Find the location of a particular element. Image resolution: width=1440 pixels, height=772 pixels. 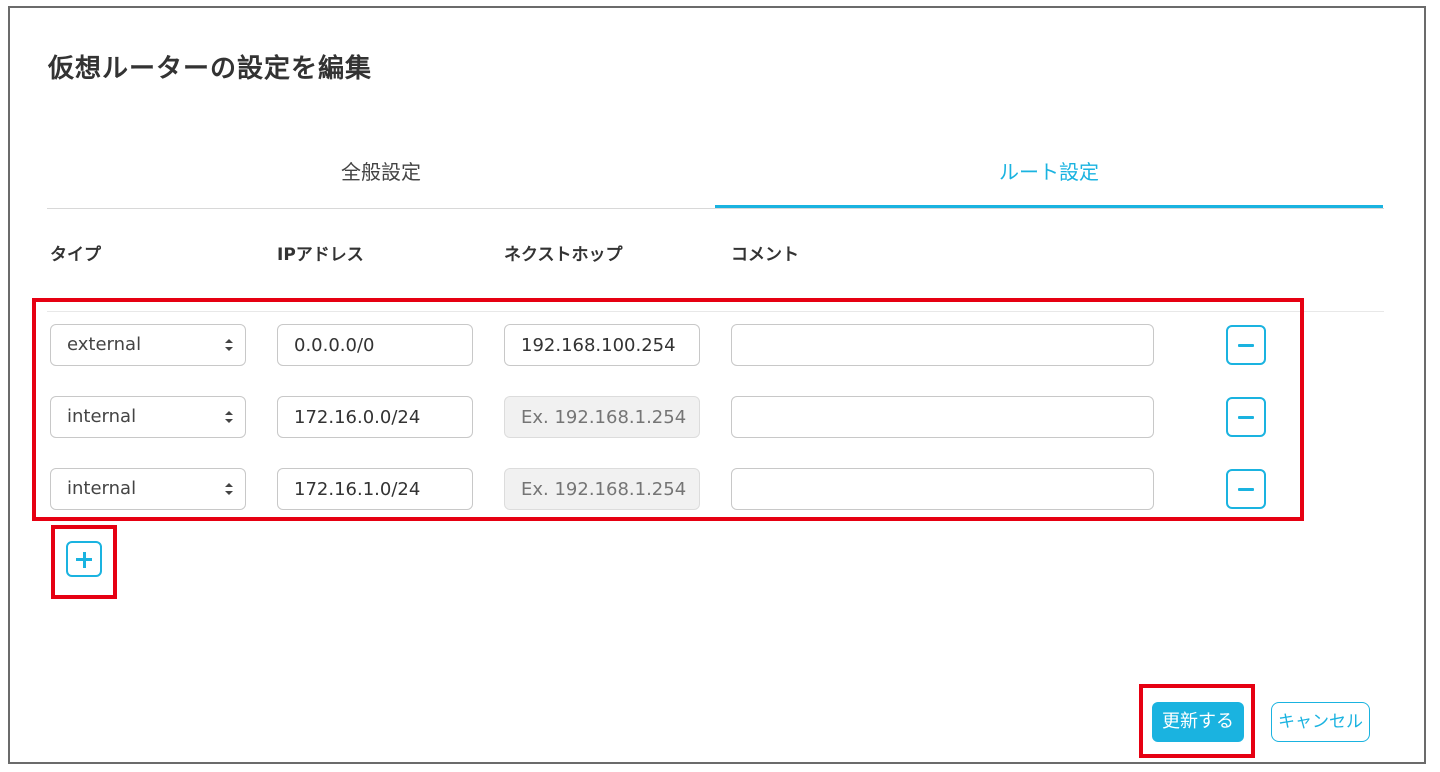

add-row-button is located at coordinates (84, 559).